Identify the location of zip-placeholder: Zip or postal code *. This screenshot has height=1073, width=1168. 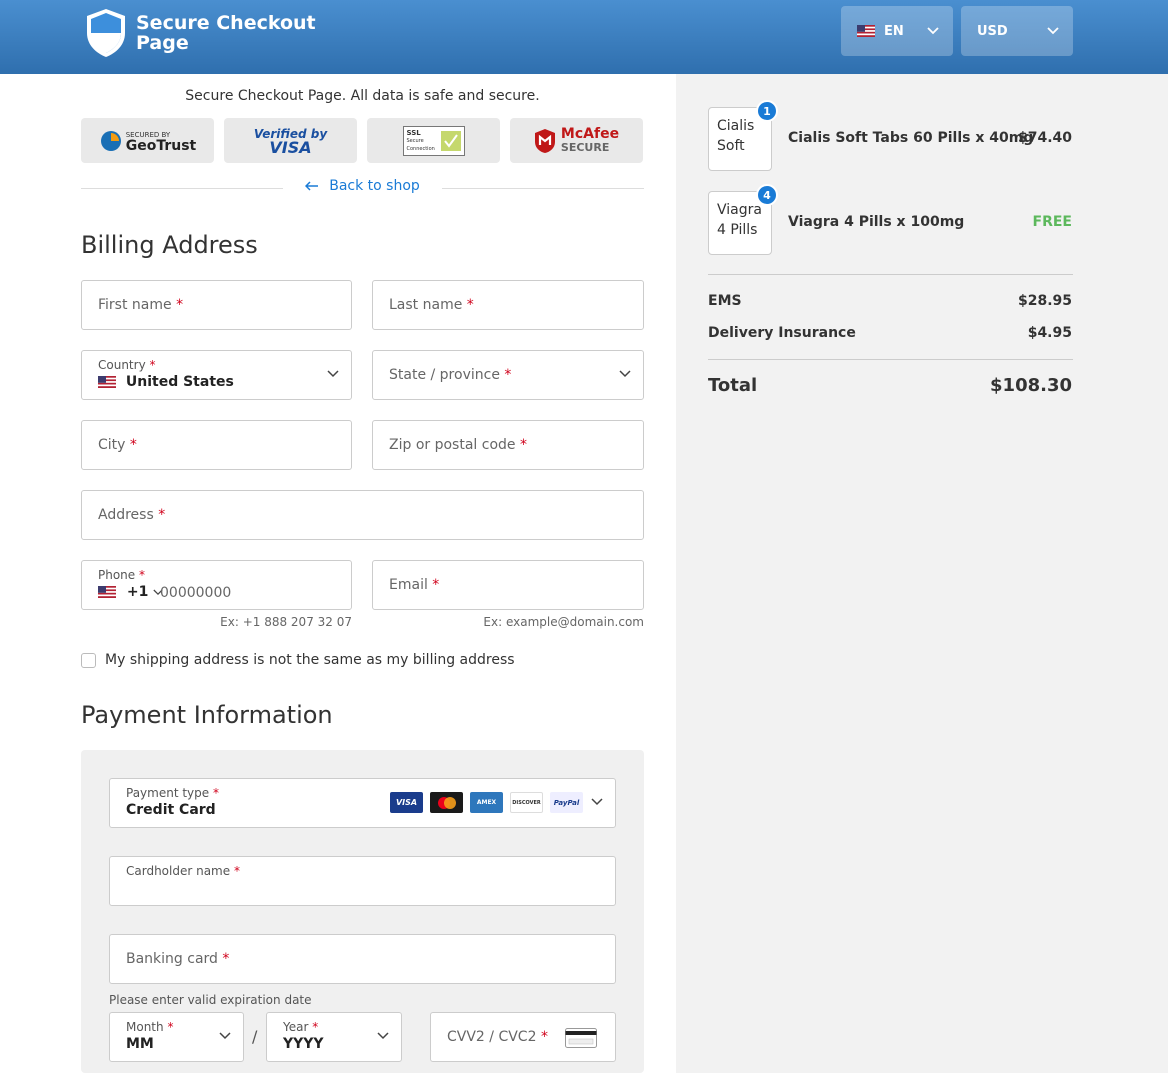
(458, 445).